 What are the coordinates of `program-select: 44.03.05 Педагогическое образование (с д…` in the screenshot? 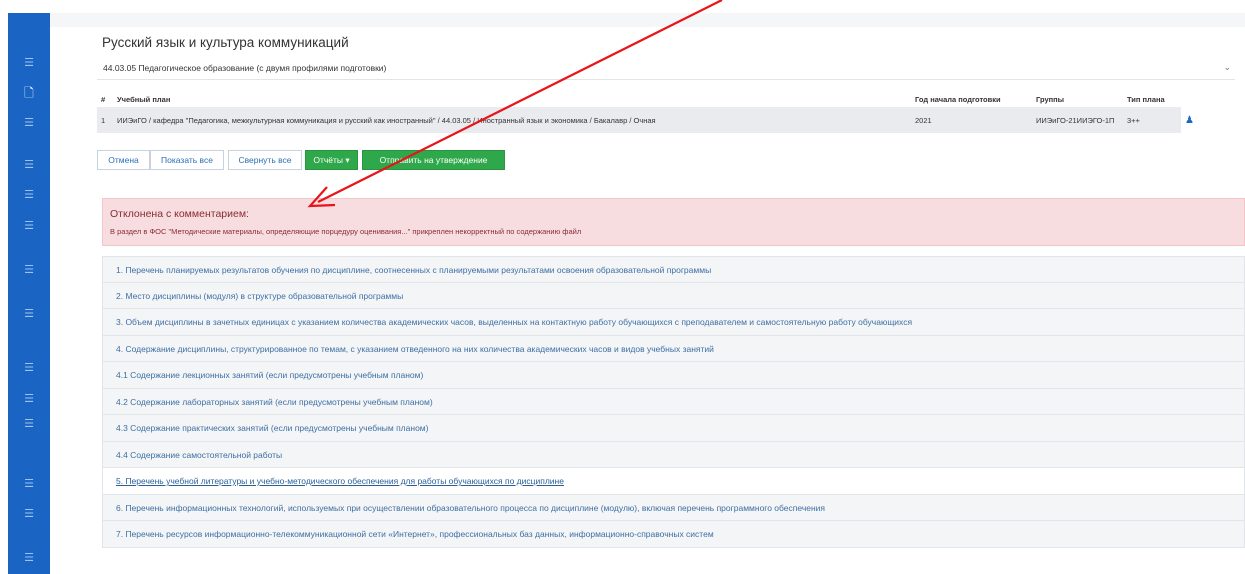 It's located at (666, 69).